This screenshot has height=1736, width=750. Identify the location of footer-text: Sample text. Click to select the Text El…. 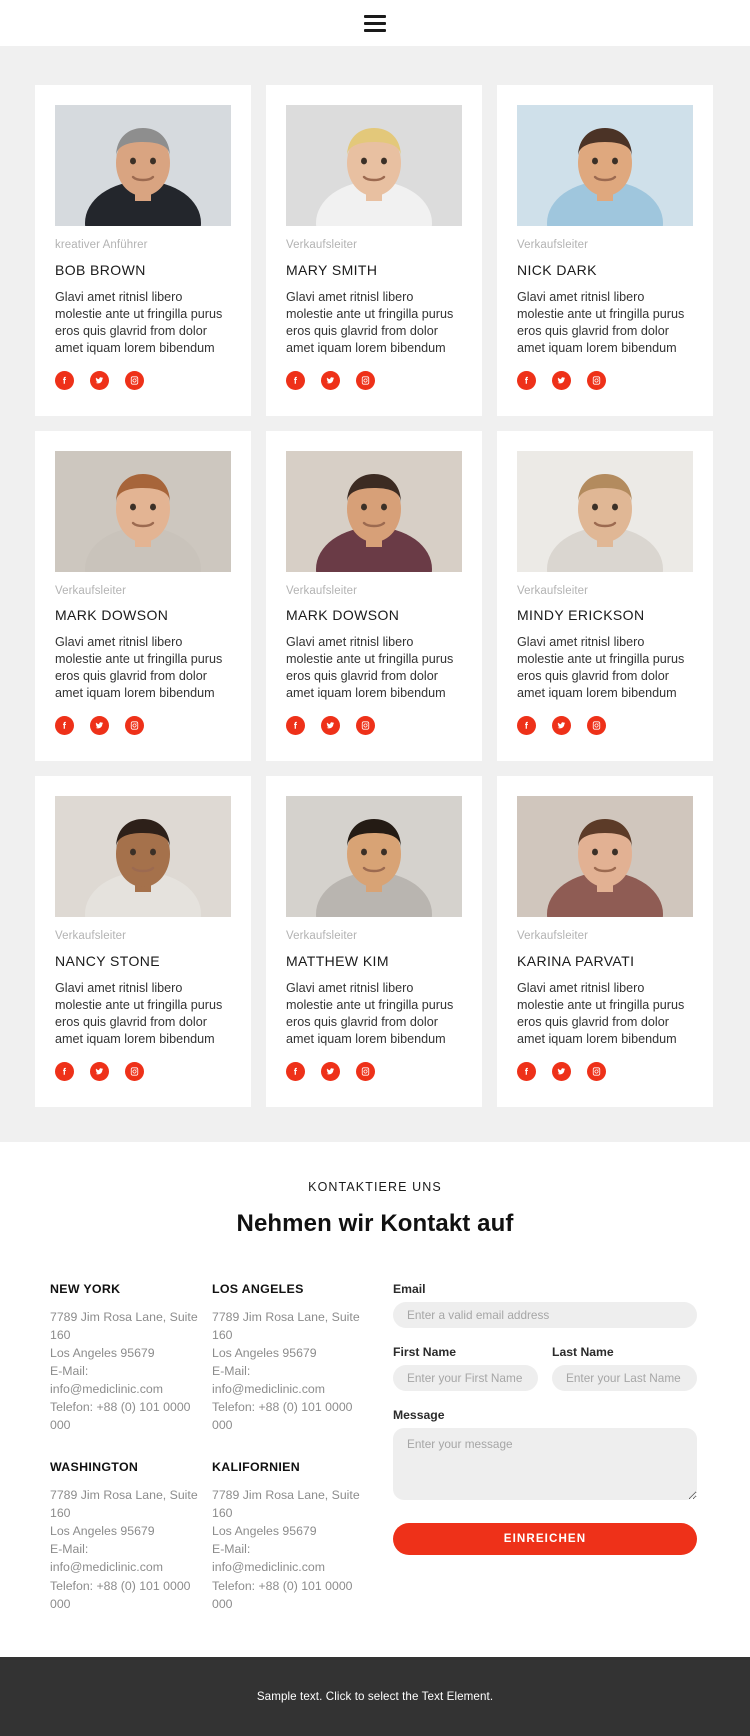
(375, 1696).